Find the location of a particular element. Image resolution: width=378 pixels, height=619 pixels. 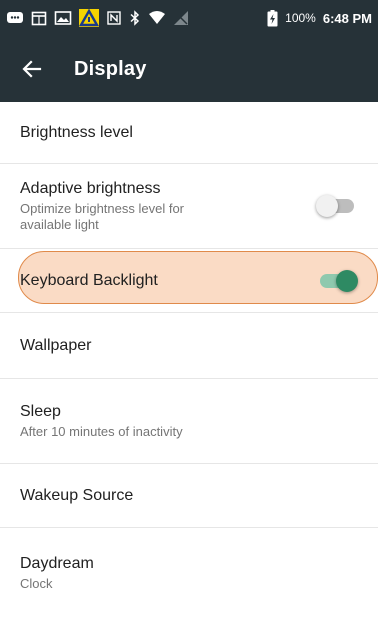

setting-keyboard-backlight: Keyboard Backlight is located at coordinates (189, 281).